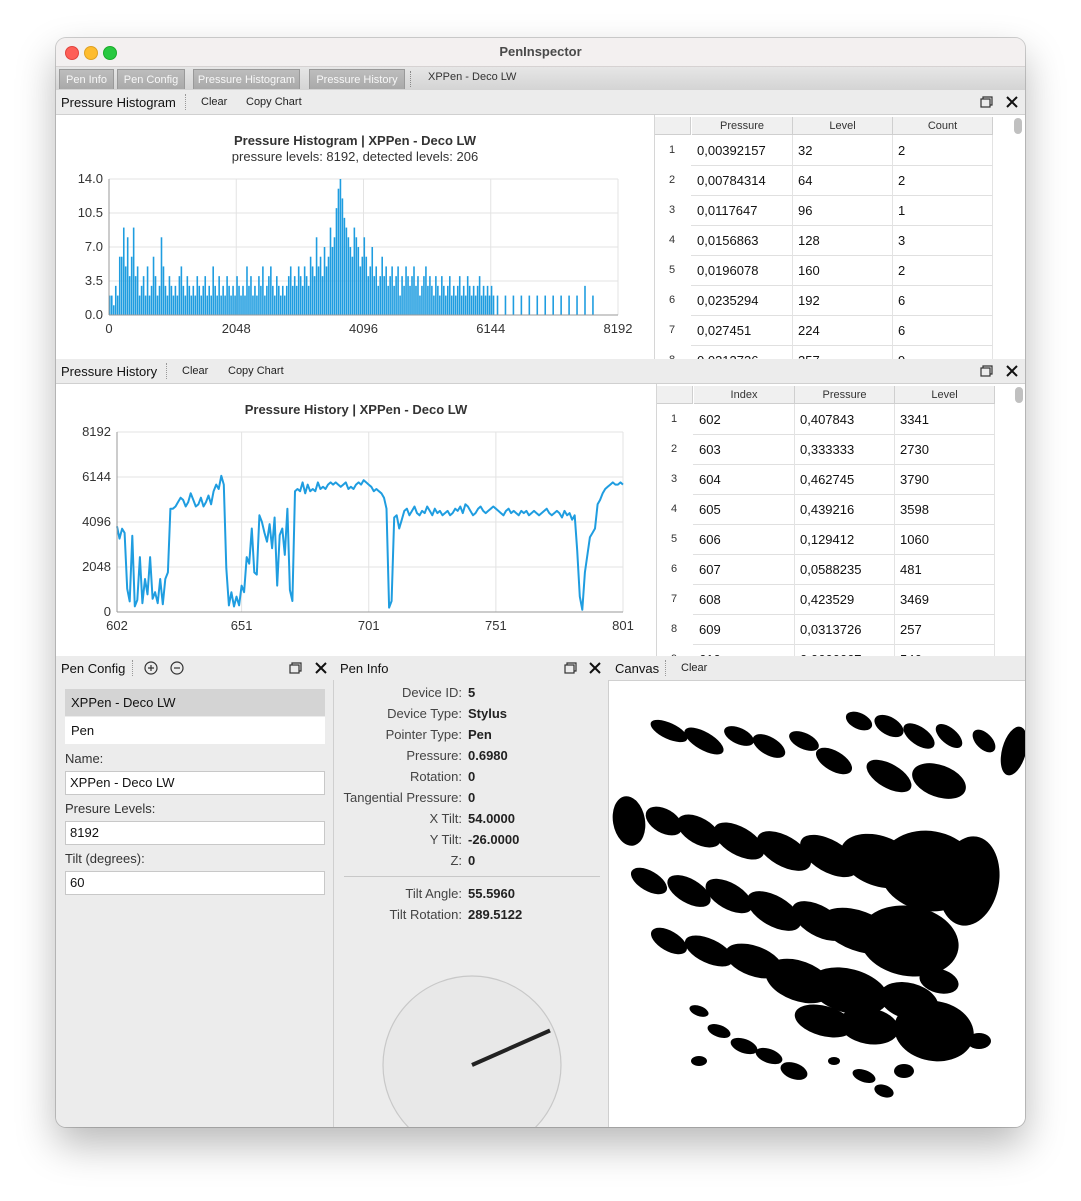  I want to click on info-label: X Tilt:, so click(445, 818).